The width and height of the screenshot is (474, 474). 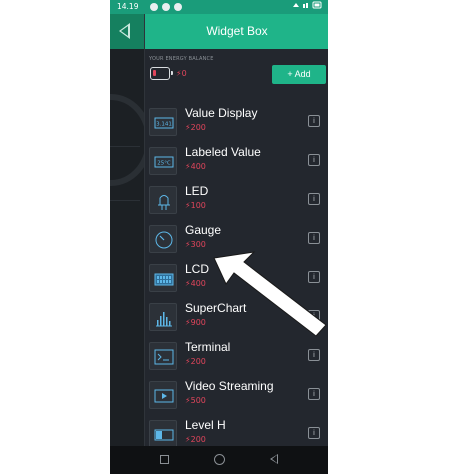 I want to click on annotation-arrow-icon, so click(x=270, y=294).